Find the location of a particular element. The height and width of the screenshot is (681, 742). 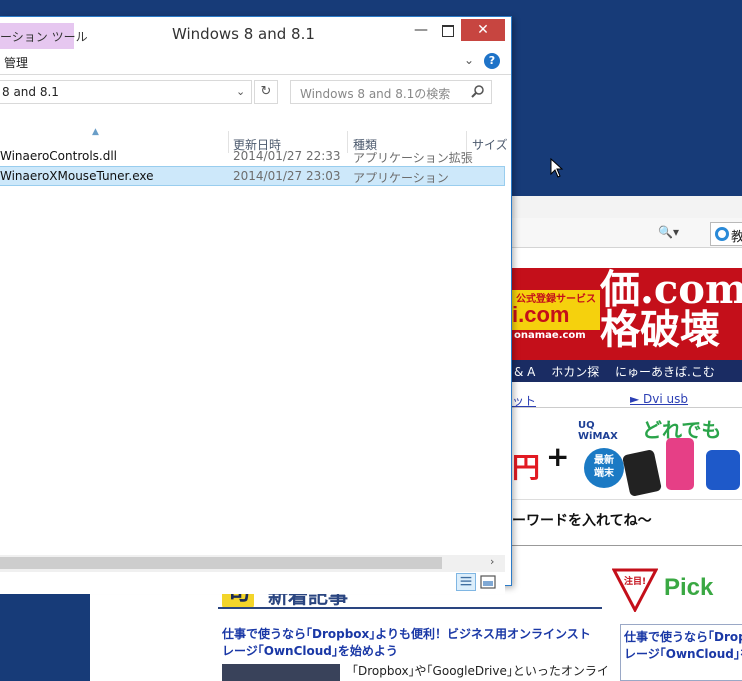

pick-warning-icon: 注目! is located at coordinates (635, 590).